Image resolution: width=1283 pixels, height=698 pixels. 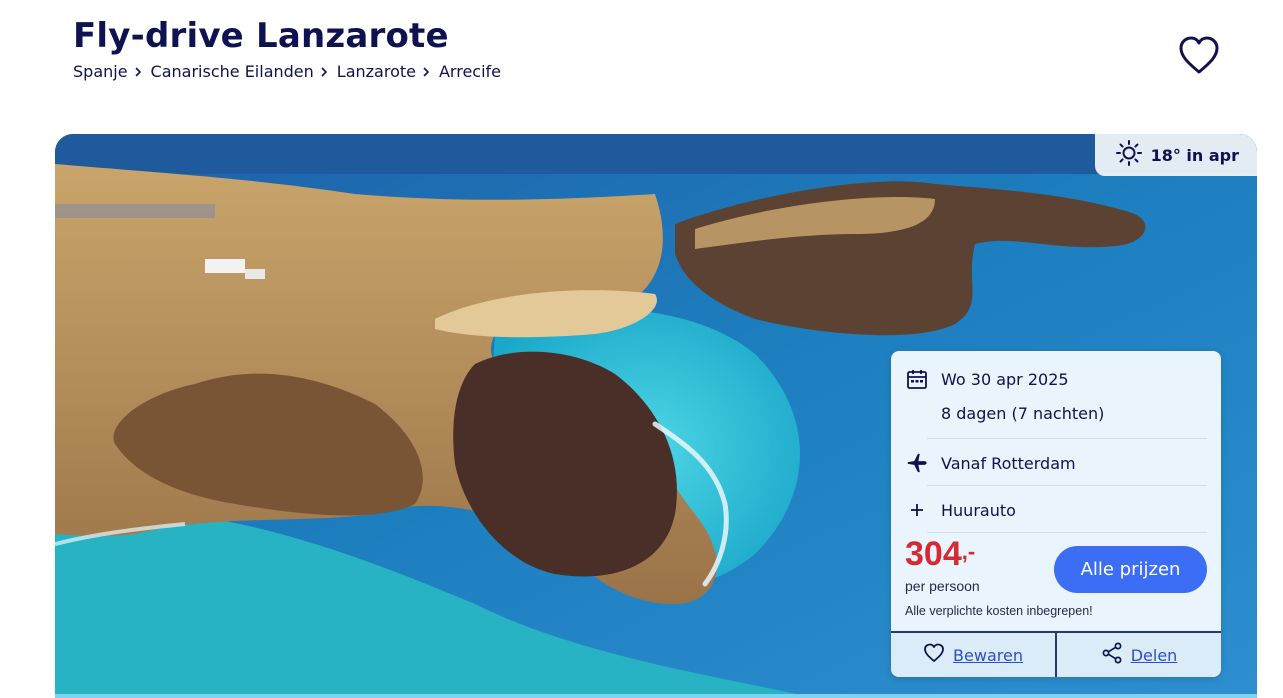 I want to click on weather-text: 18° in apr, so click(x=1194, y=155).